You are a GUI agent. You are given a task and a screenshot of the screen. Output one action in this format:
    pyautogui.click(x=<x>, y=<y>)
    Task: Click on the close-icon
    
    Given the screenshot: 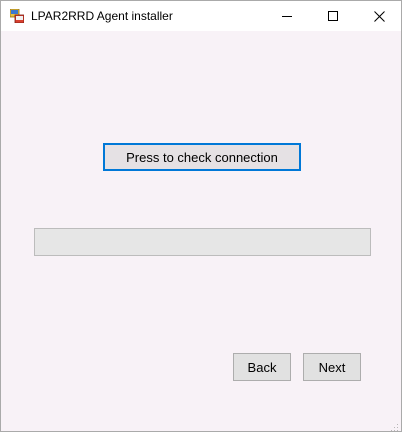 What is the action you would take?
    pyautogui.click(x=379, y=16)
    